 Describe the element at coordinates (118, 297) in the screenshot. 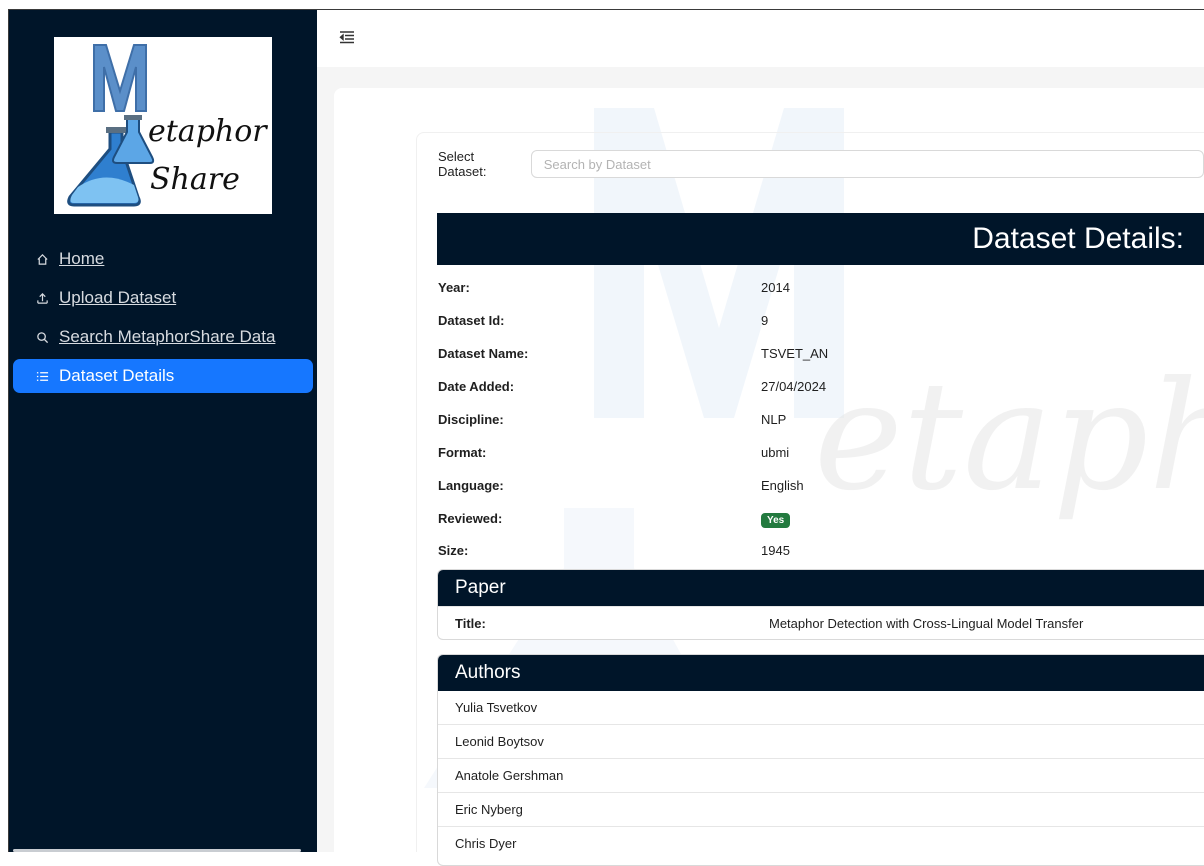

I see `sidebar-item-label: Upload Dataset` at that location.